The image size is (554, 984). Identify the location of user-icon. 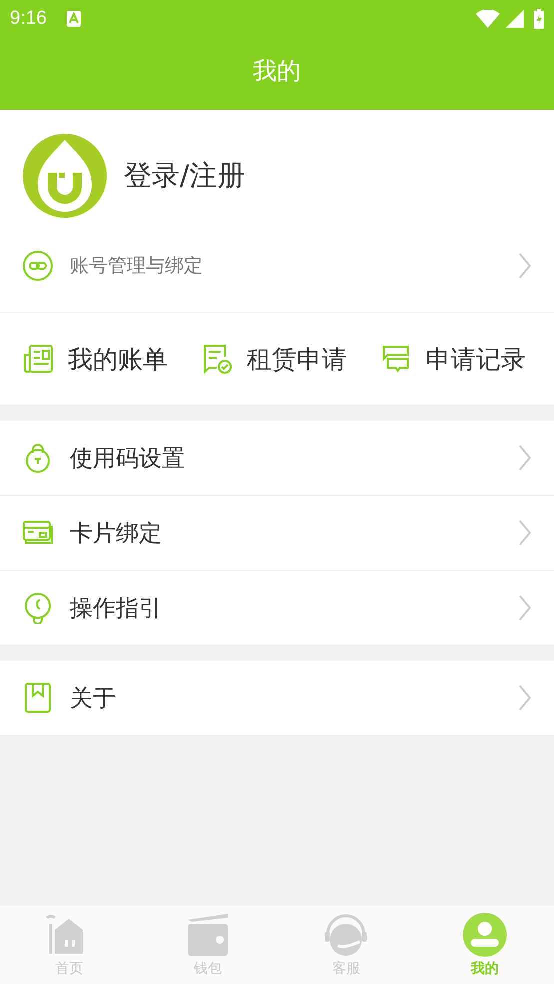
(484, 935).